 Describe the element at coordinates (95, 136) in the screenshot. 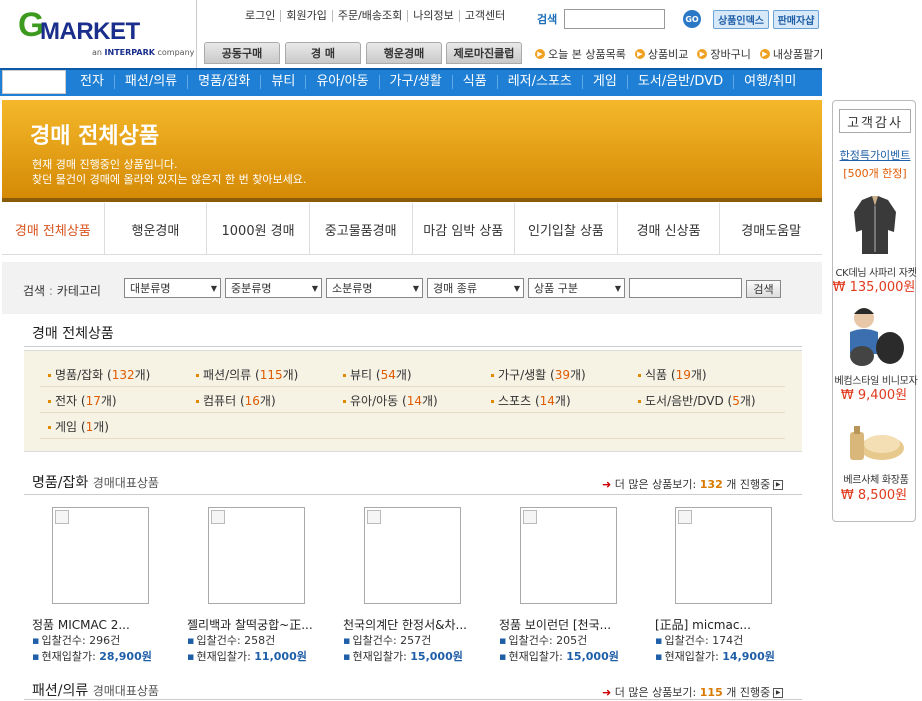

I see `banner-title: 경매 전체상품` at that location.